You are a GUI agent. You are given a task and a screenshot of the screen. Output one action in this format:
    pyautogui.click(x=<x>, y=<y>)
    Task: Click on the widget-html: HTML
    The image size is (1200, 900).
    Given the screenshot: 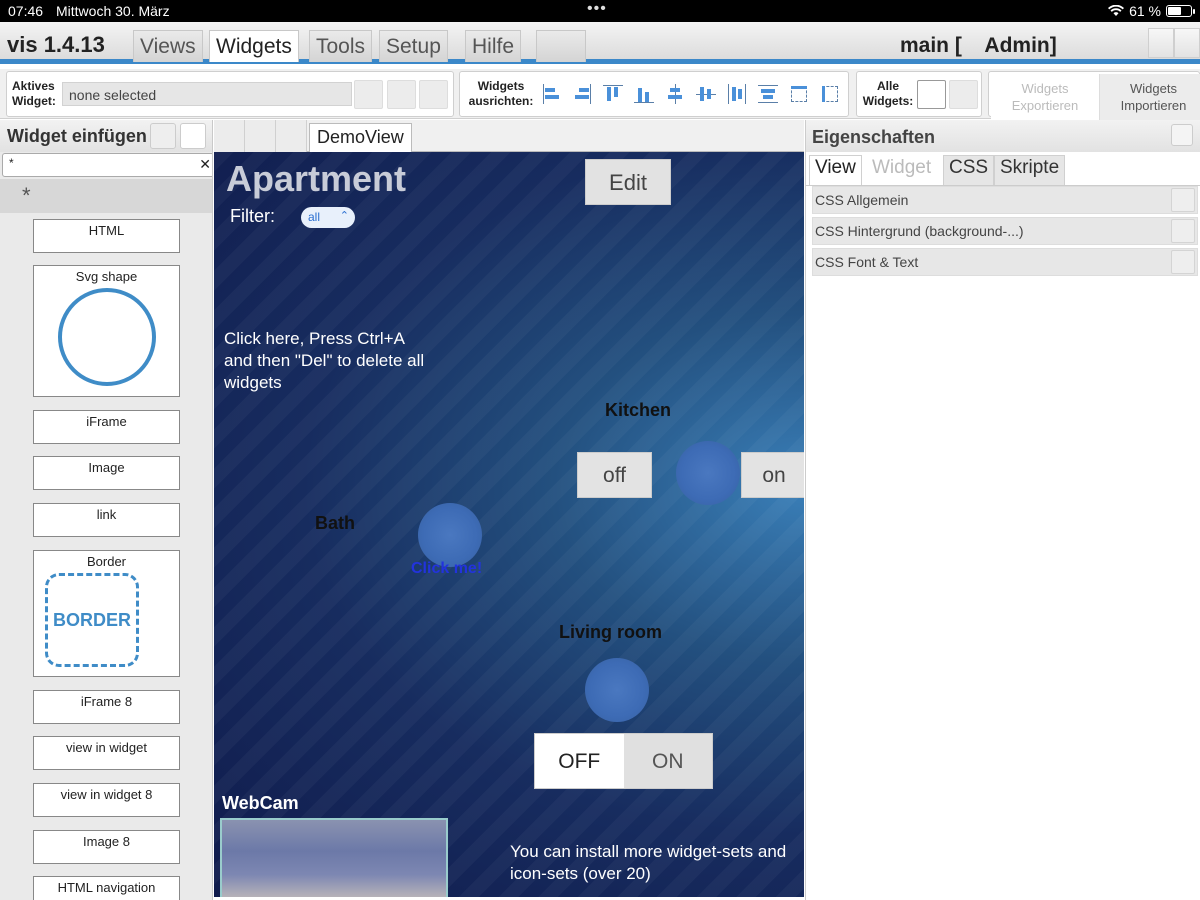 What is the action you would take?
    pyautogui.click(x=106, y=236)
    